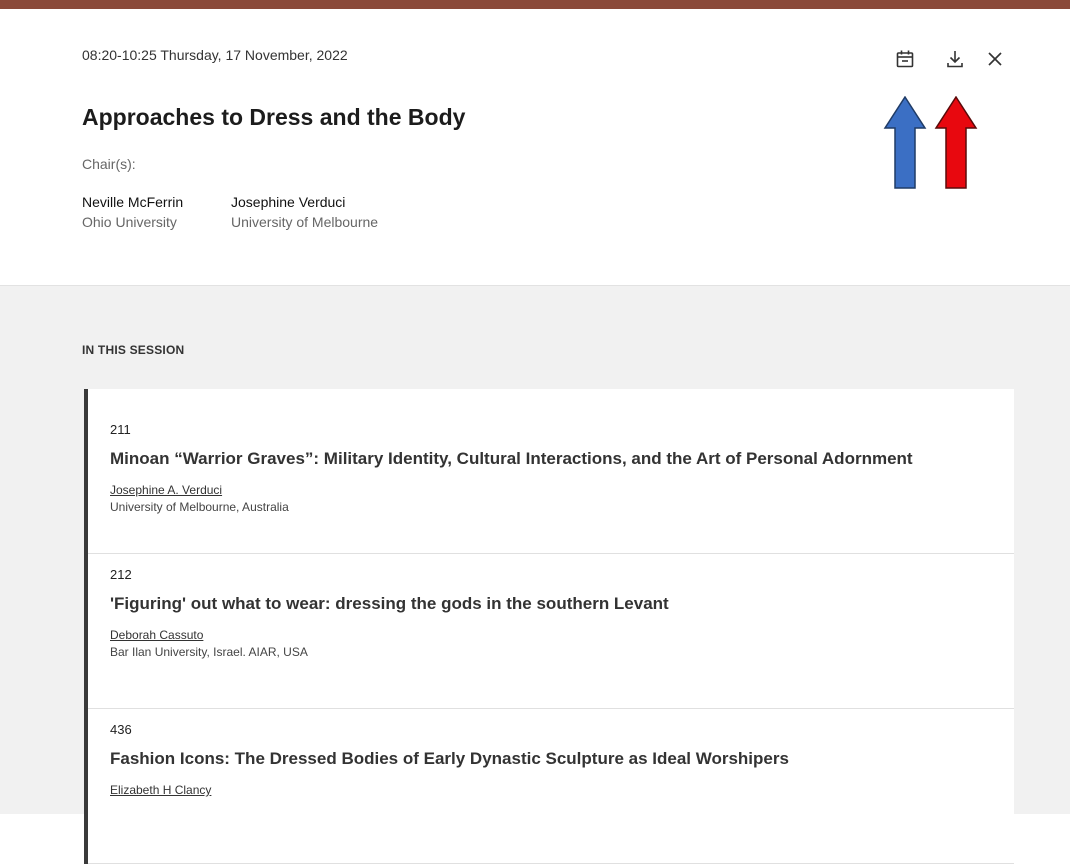  I want to click on session-datetime: 08:20-10:25 Thursday, 17 November, 2022, so click(215, 55).